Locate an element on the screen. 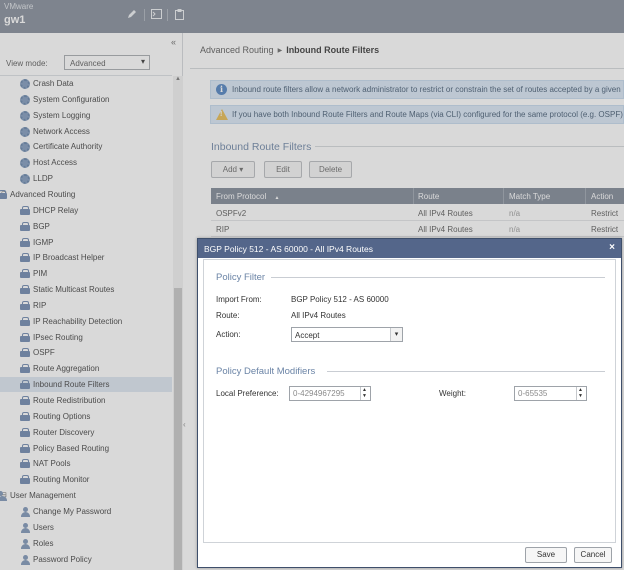 The width and height of the screenshot is (624, 570). local-preference-stepper: ▲▼ is located at coordinates (330, 393).